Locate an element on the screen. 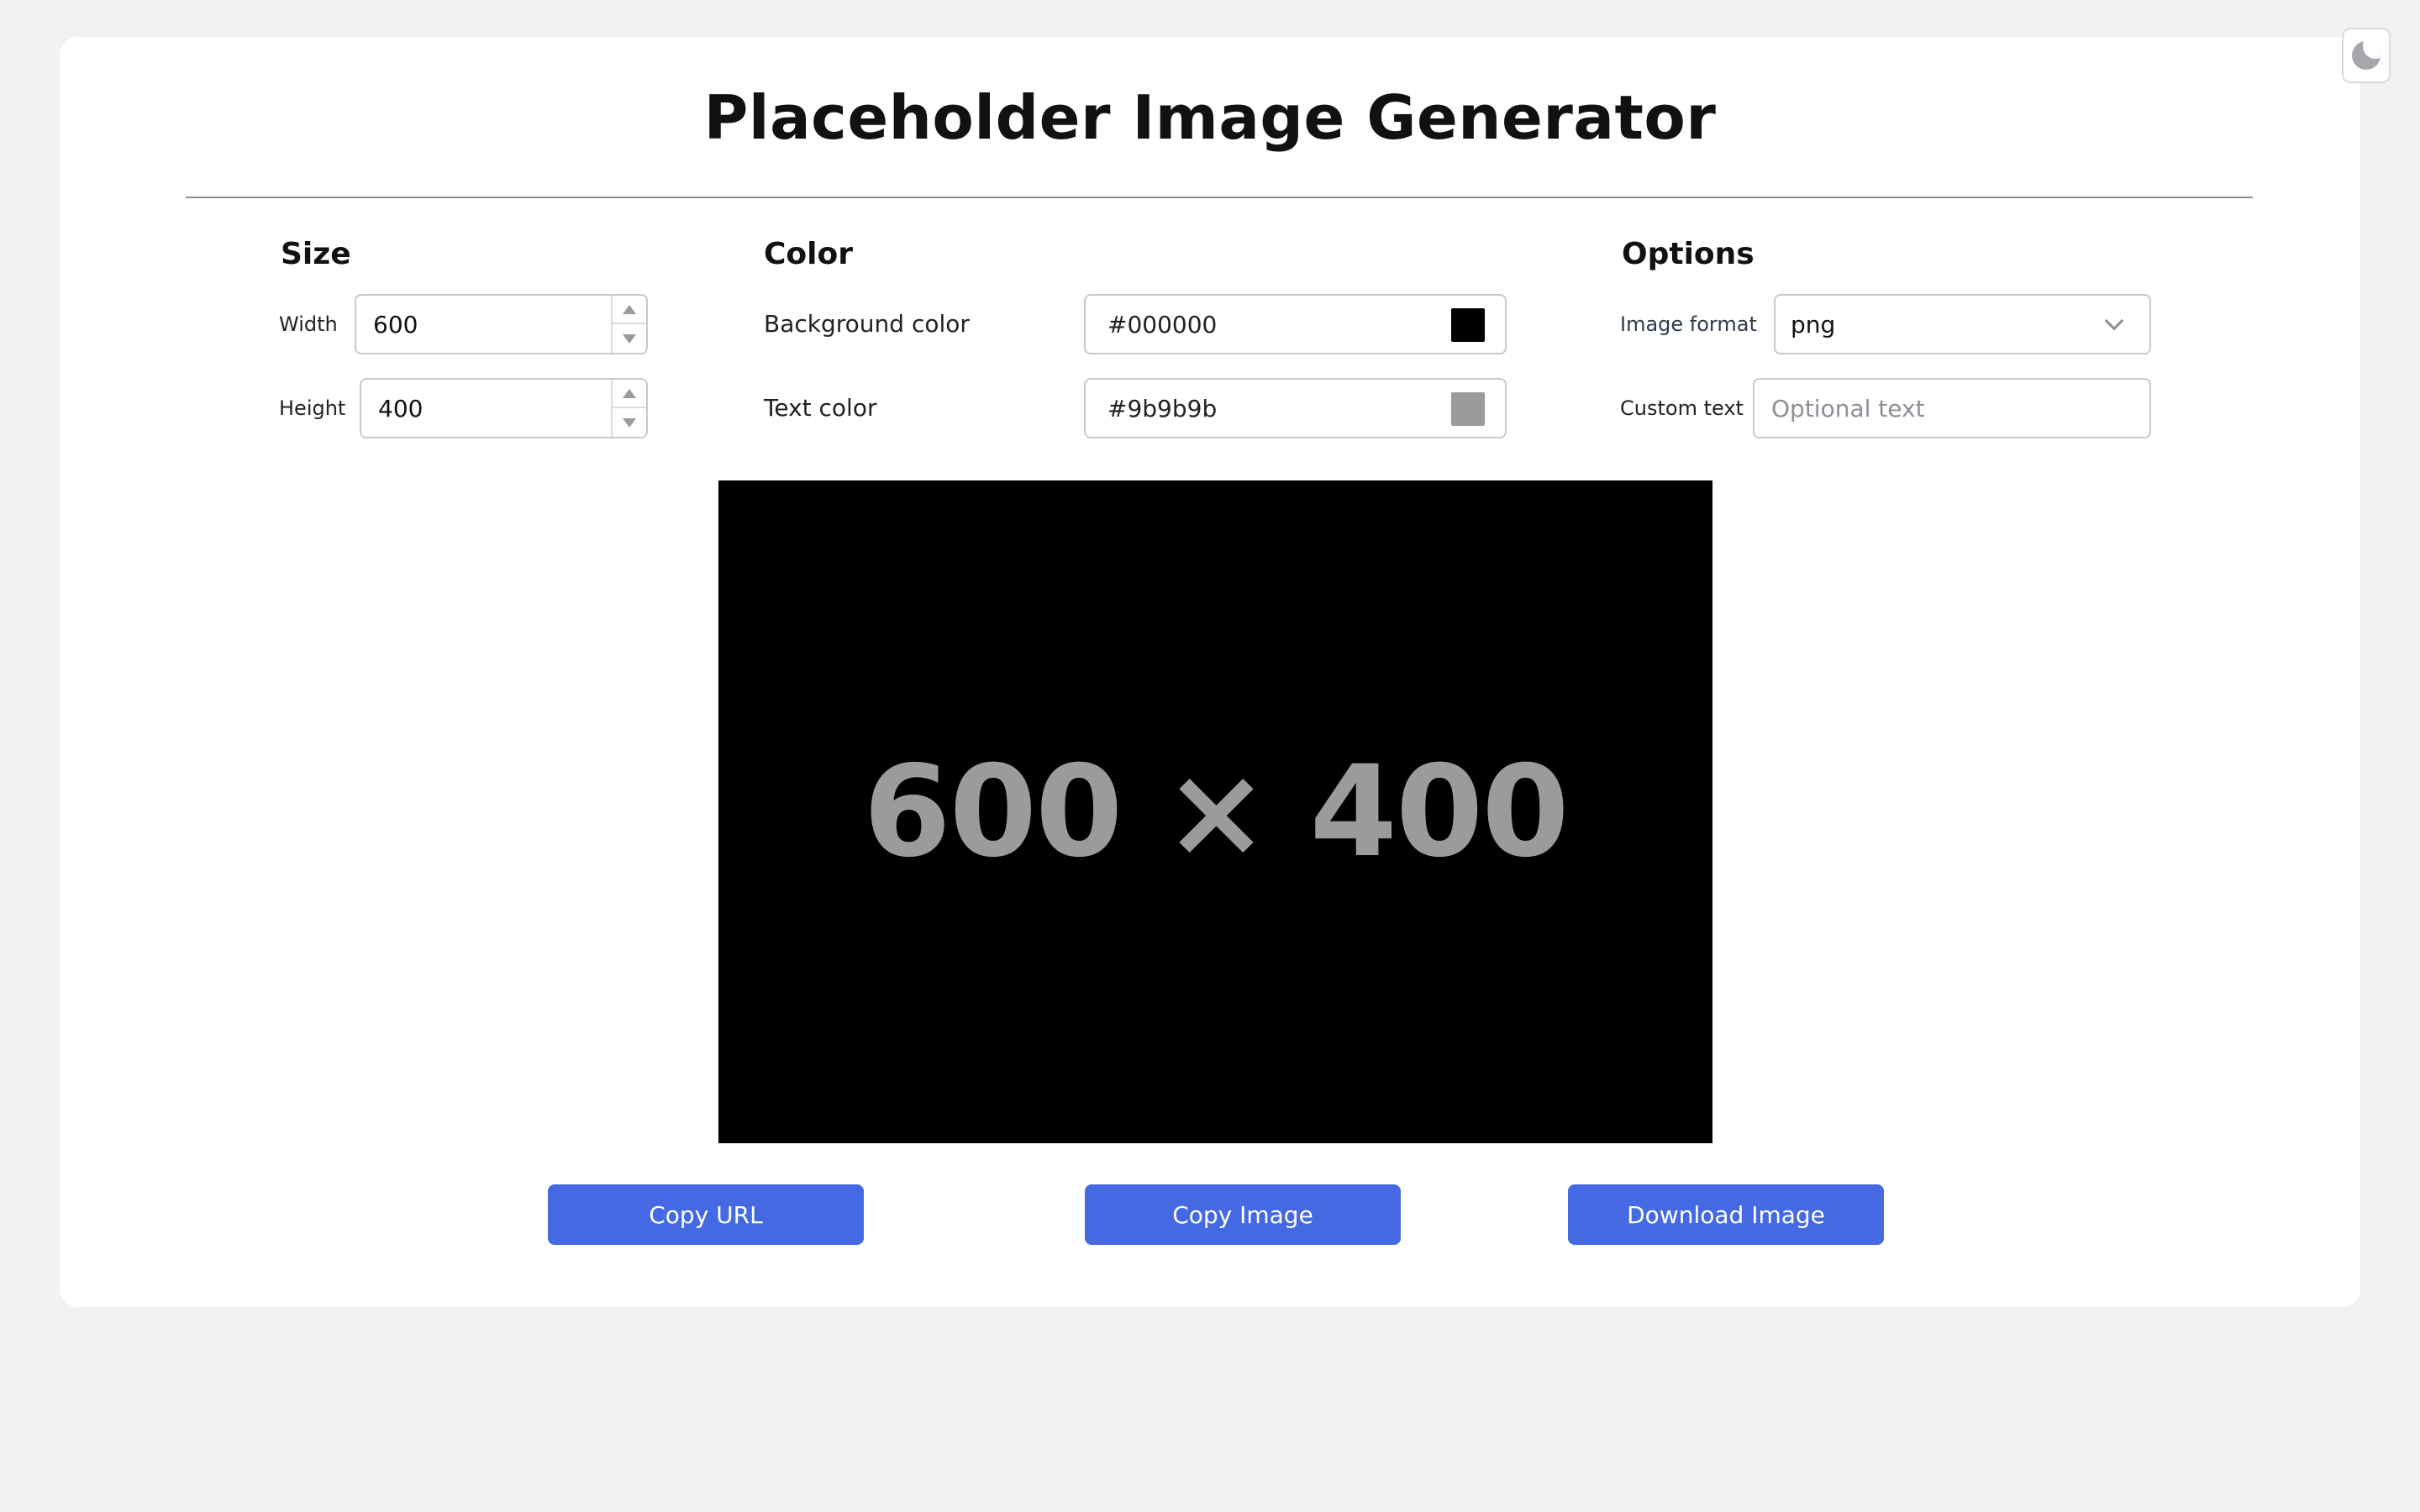  title-divider is located at coordinates (1219, 197).